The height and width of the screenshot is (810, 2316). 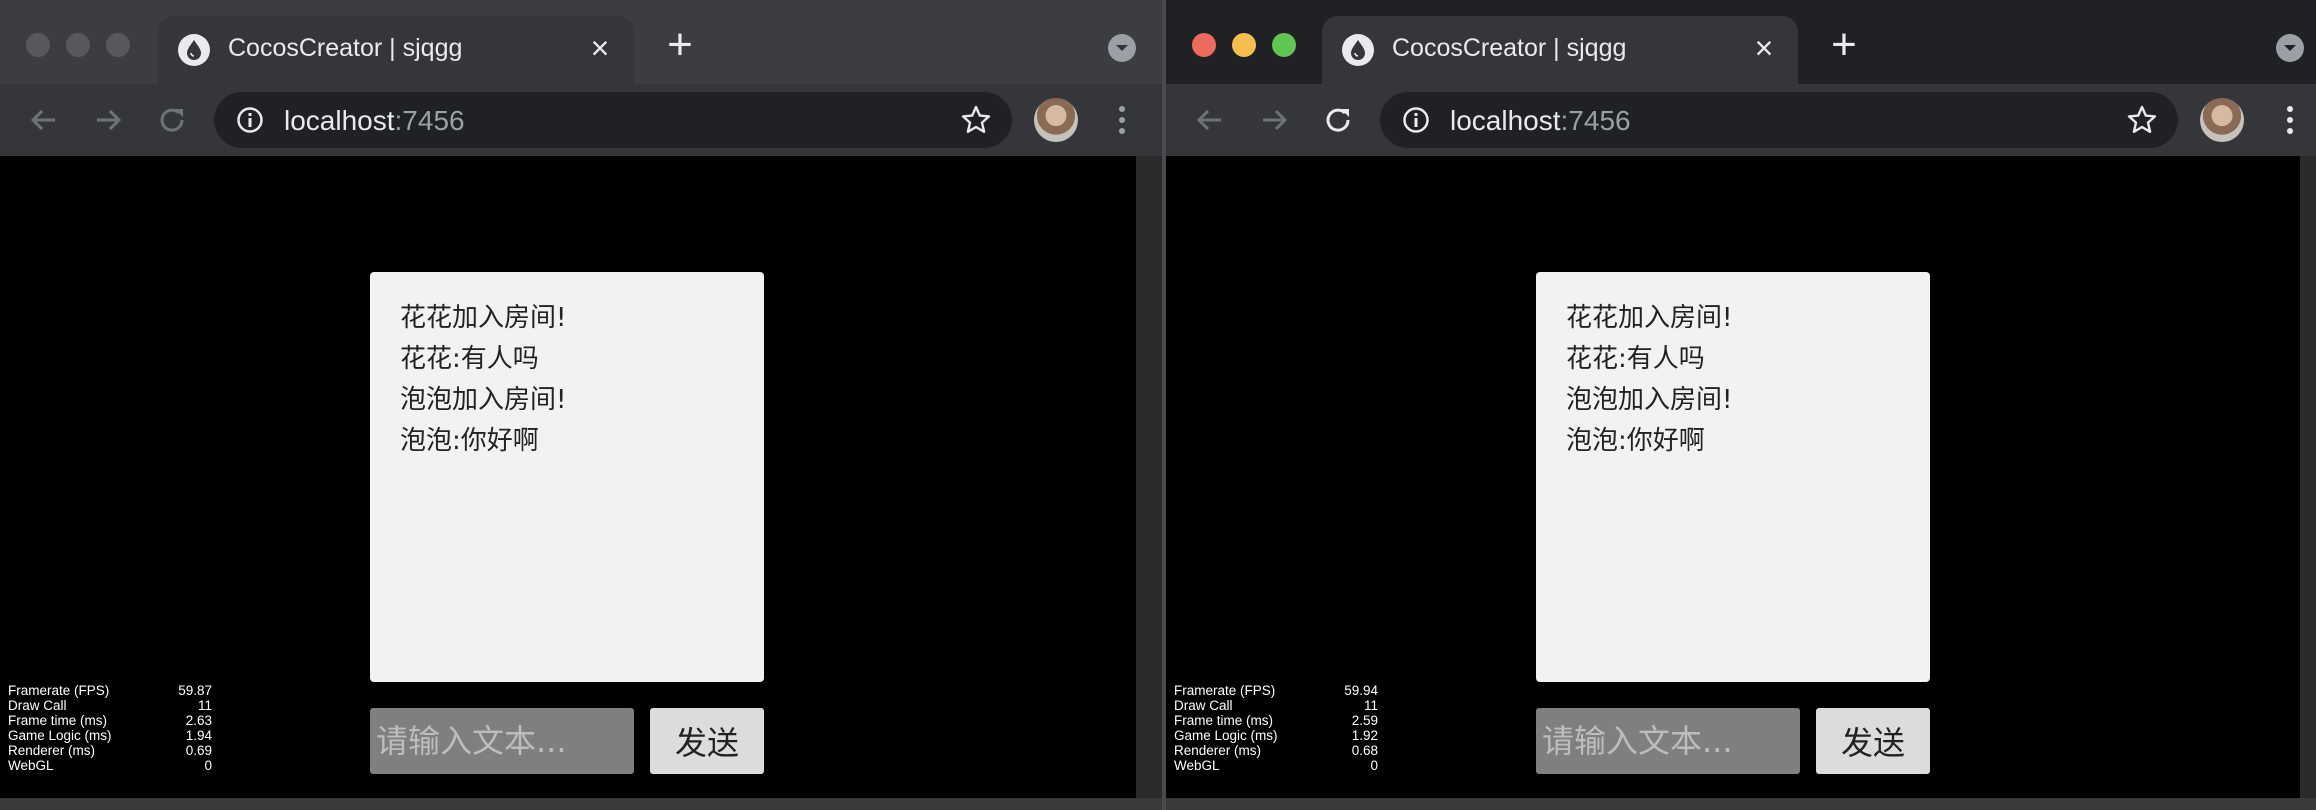 What do you see at coordinates (31, 765) in the screenshot?
I see `stat-label: WebGL` at bounding box center [31, 765].